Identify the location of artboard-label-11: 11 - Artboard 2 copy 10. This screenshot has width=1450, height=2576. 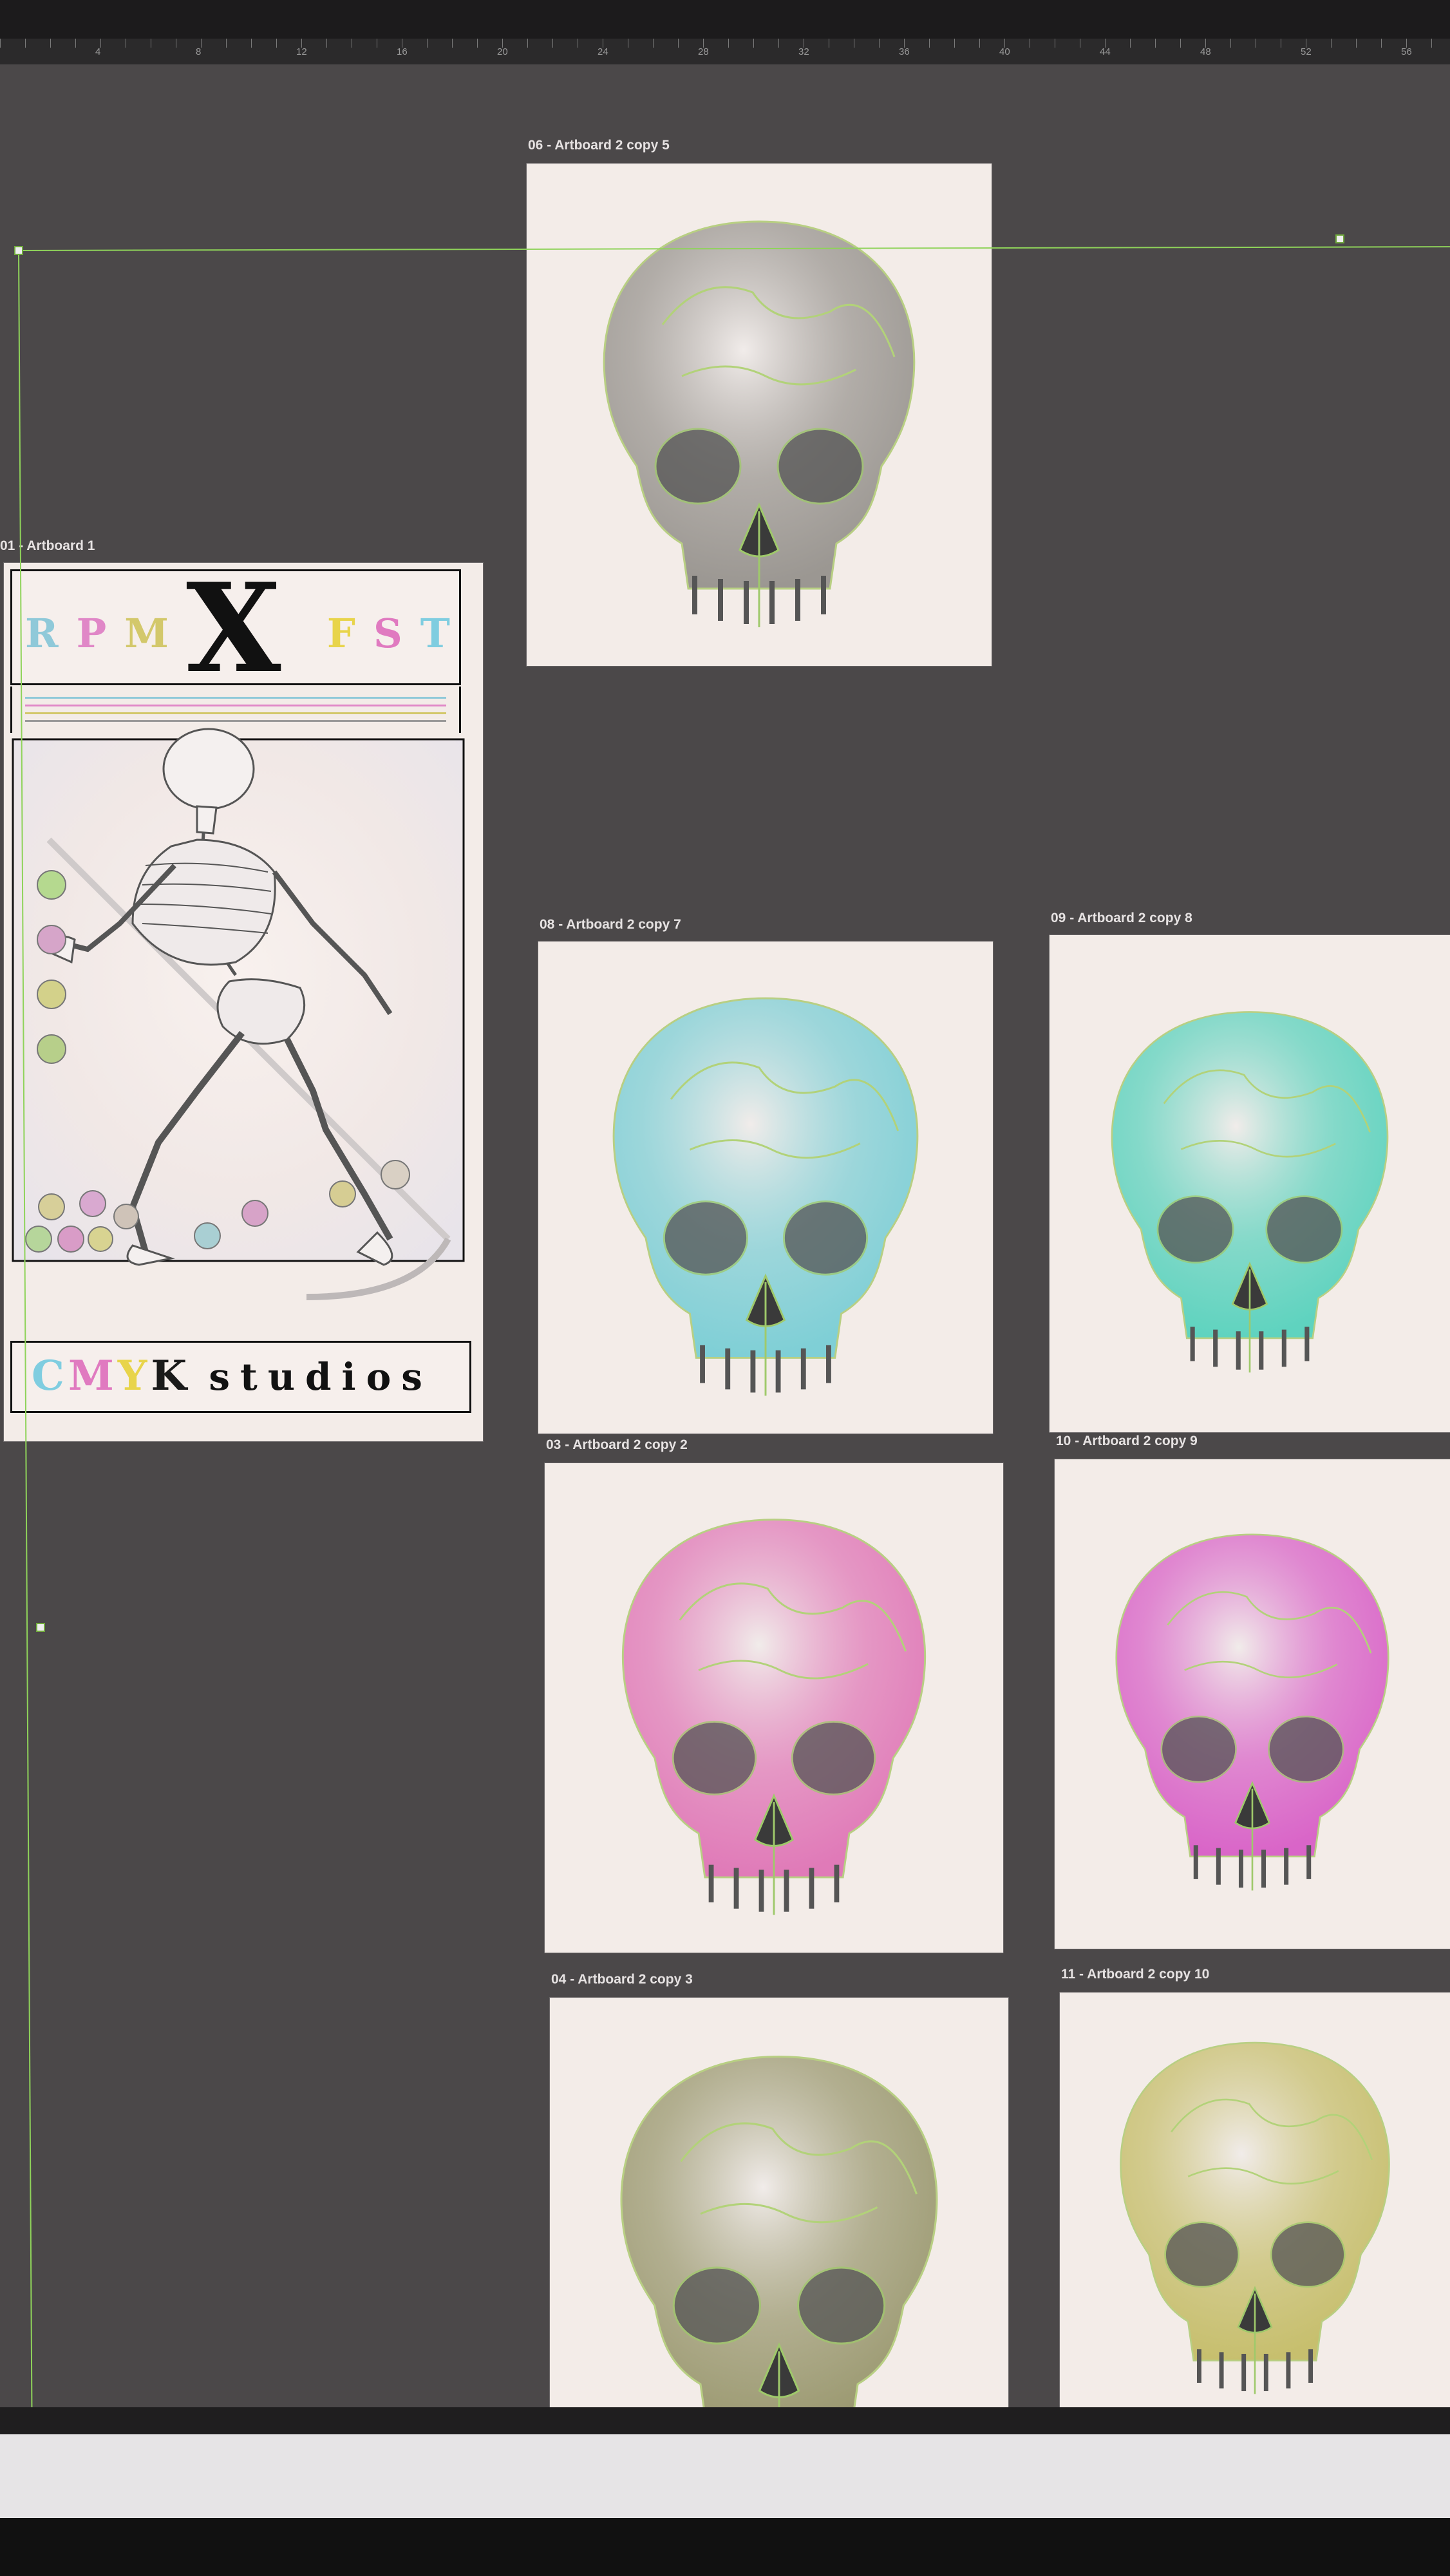
(1135, 1975).